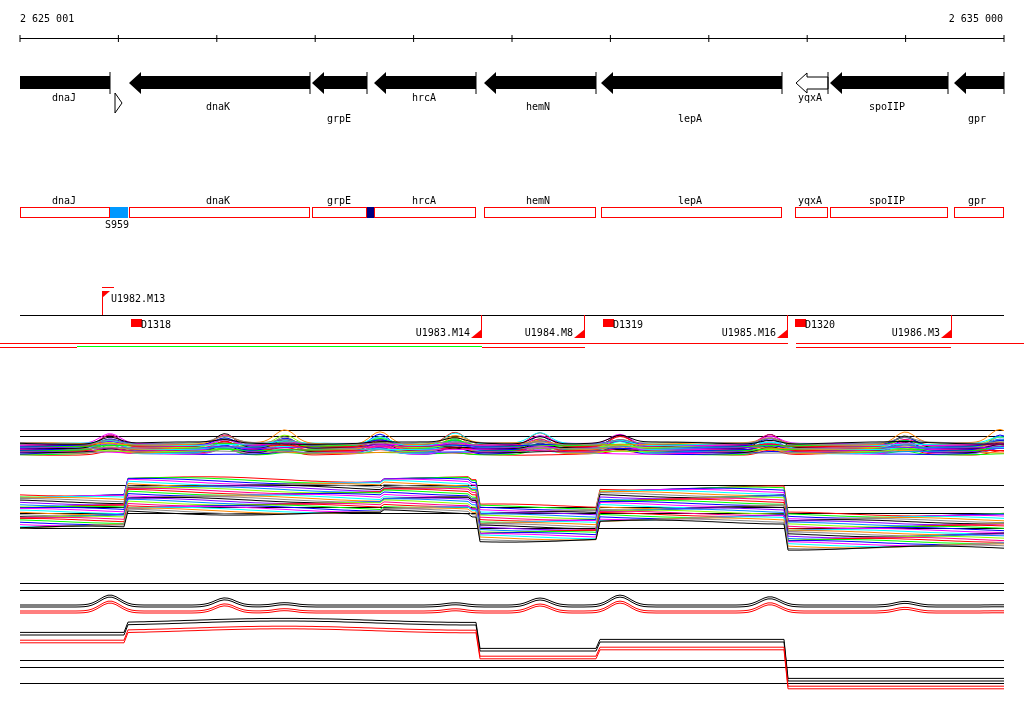  What do you see at coordinates (977, 200) in the screenshot?
I see `feature-label: gpr` at bounding box center [977, 200].